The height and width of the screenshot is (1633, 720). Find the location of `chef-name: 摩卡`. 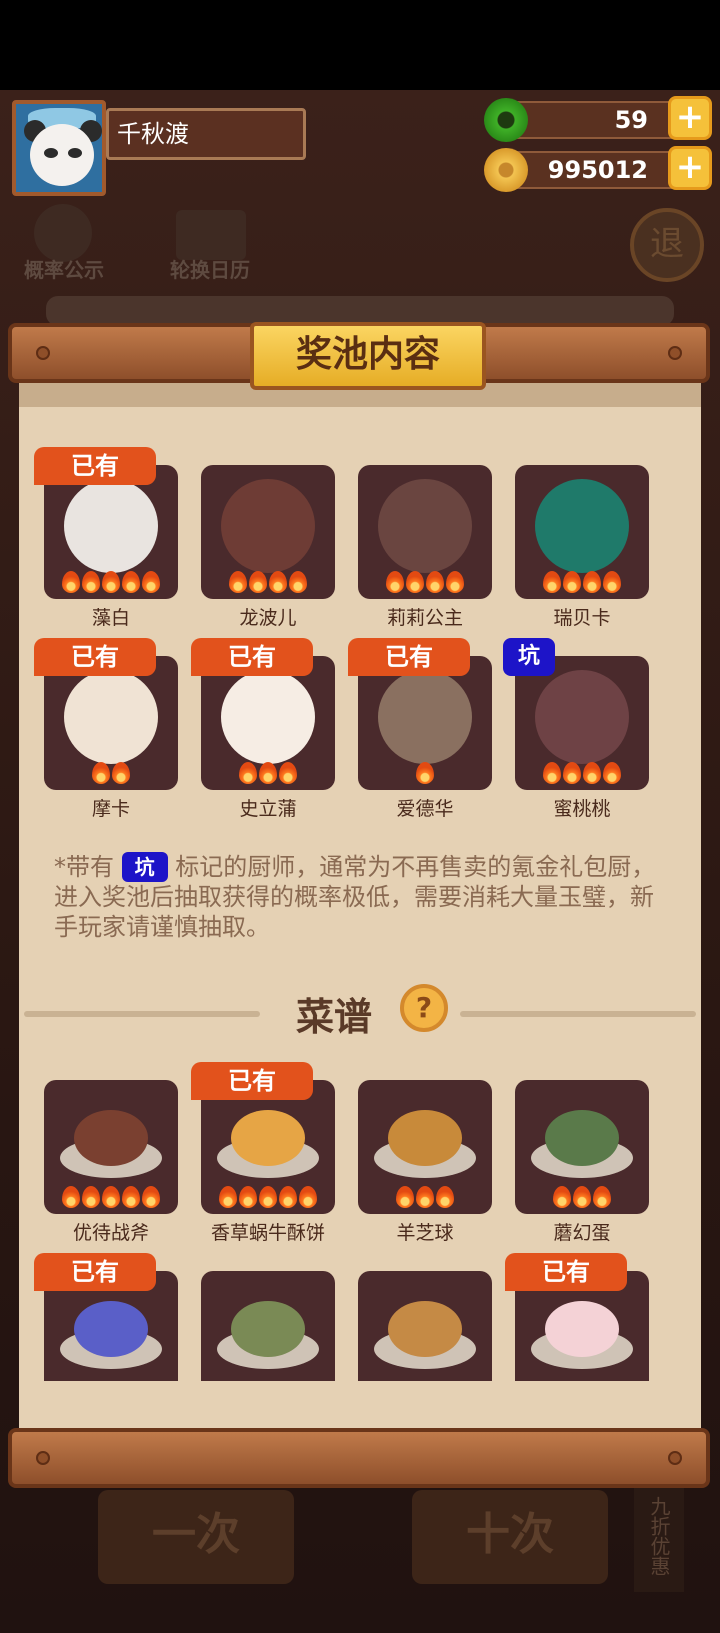

chef-name: 摩卡 is located at coordinates (110, 809).